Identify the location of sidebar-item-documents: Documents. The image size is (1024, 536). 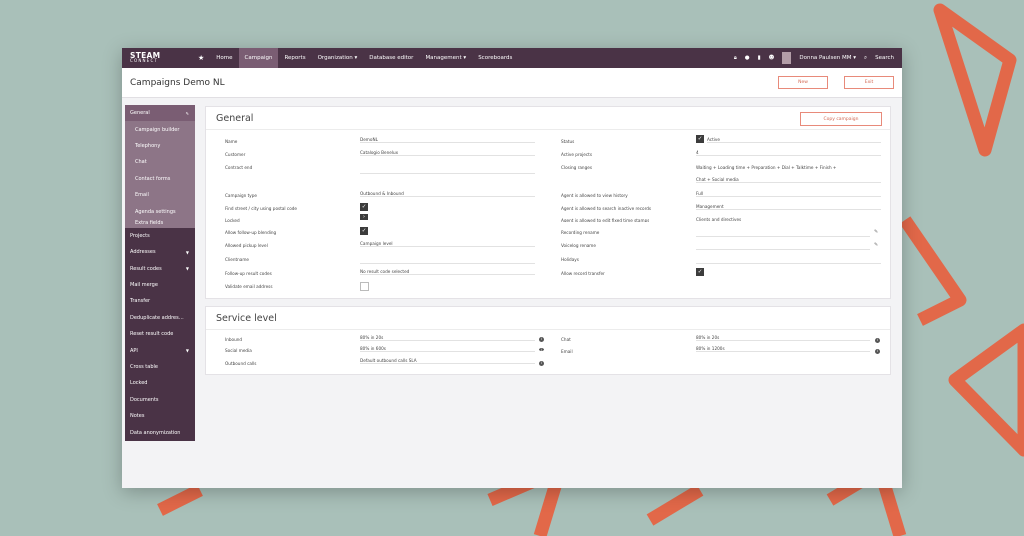
(160, 400).